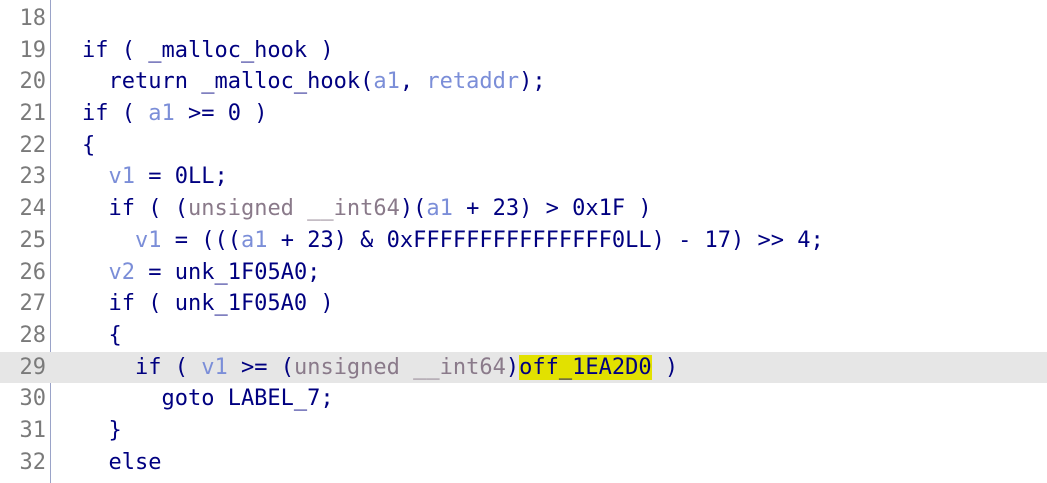  Describe the element at coordinates (523, 273) in the screenshot. I see `code-line: 26 v2 = unk_1F05A0;` at that location.